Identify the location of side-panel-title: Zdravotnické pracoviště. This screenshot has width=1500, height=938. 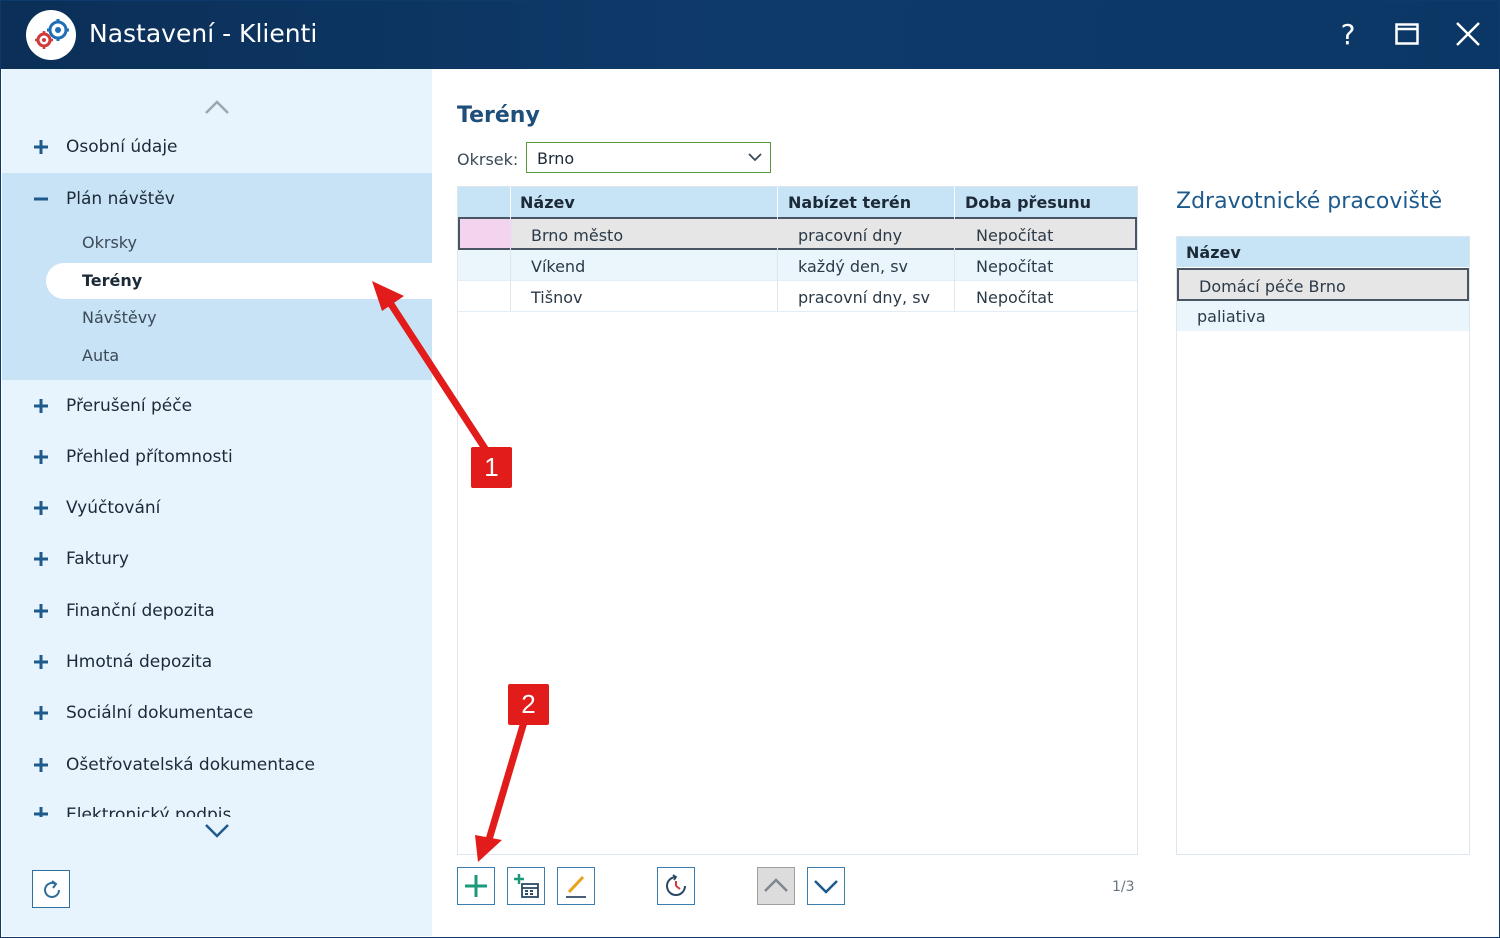
(1309, 201).